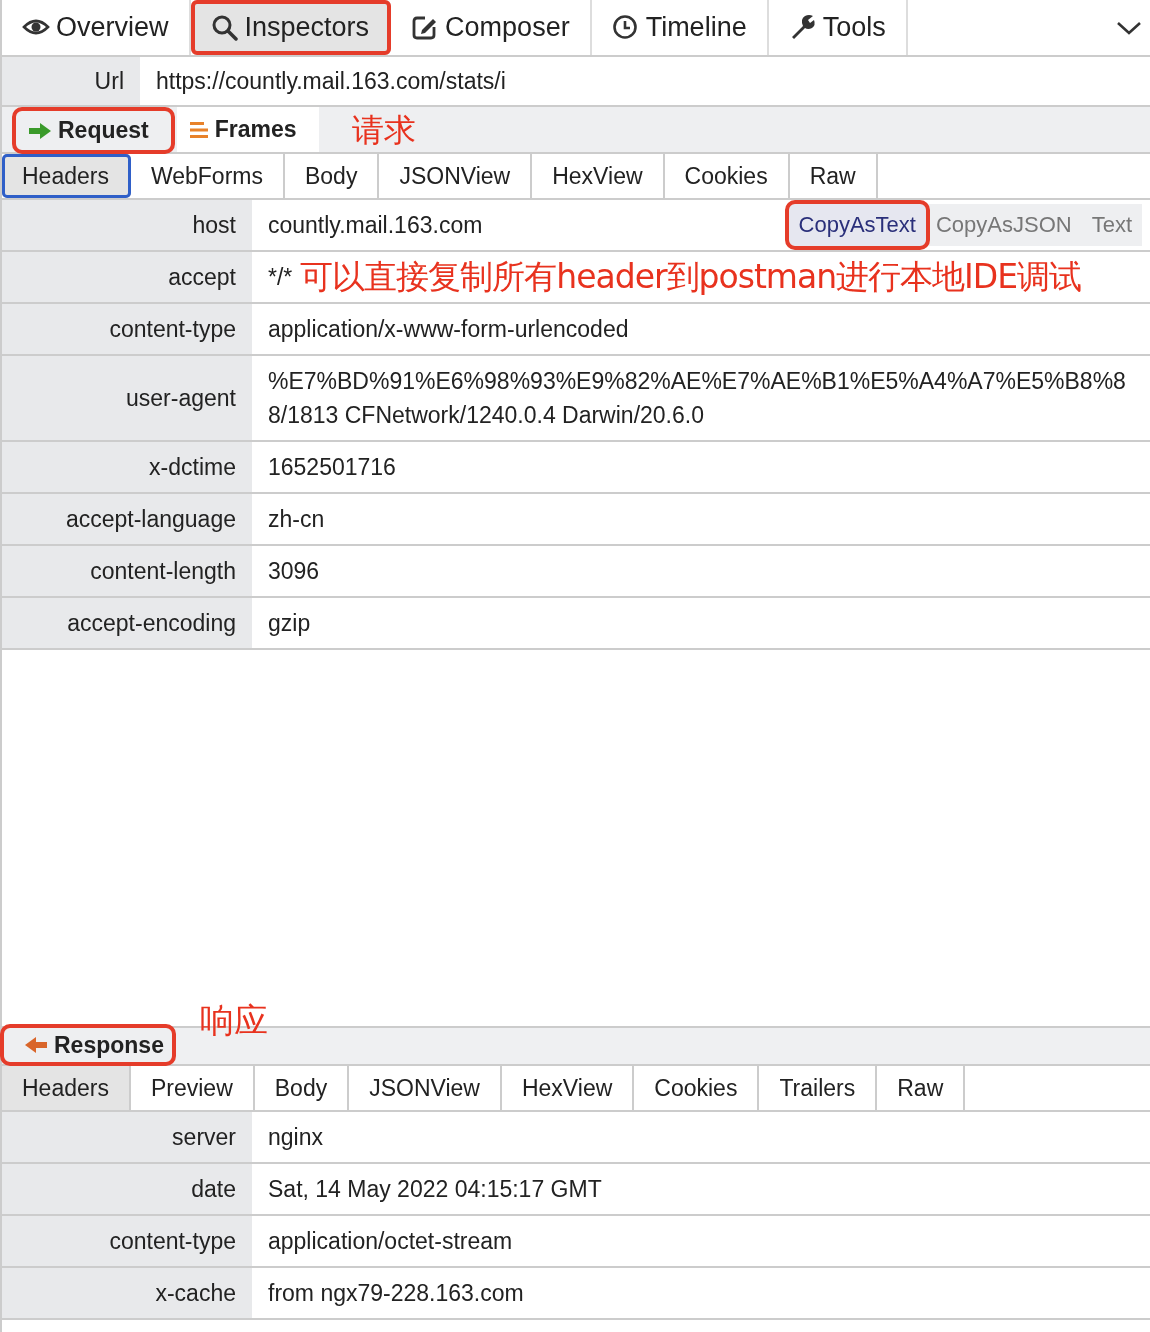 This screenshot has width=1150, height=1332. What do you see at coordinates (289, 623) in the screenshot?
I see `header-value: gzip` at bounding box center [289, 623].